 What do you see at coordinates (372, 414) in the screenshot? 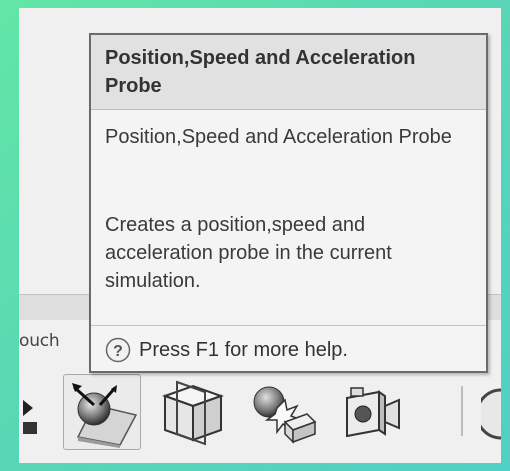
I see `camera-icon` at bounding box center [372, 414].